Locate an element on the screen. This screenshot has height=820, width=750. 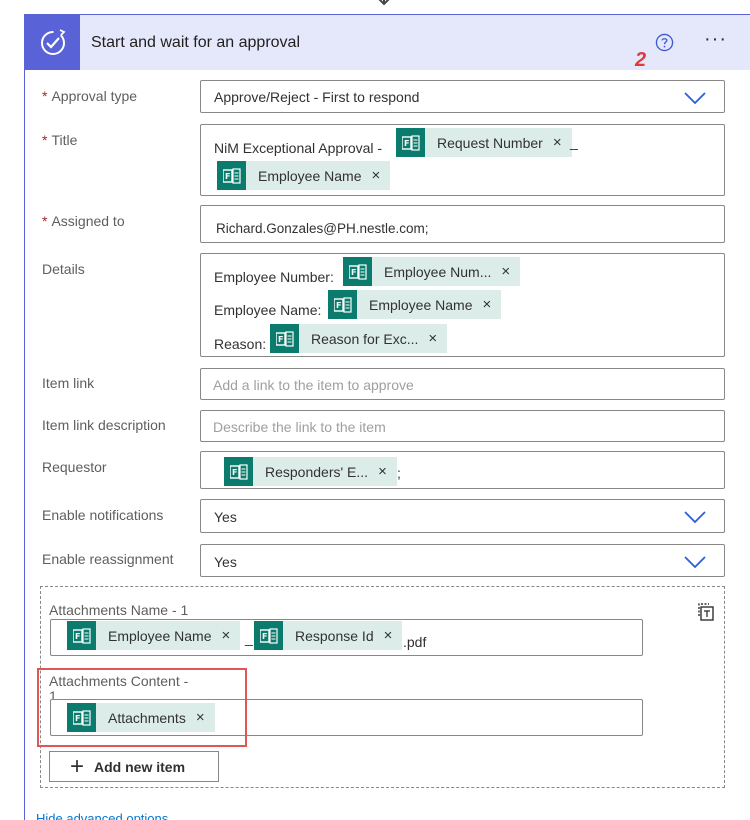
add-new-item-button: + Add new item is located at coordinates (134, 766).